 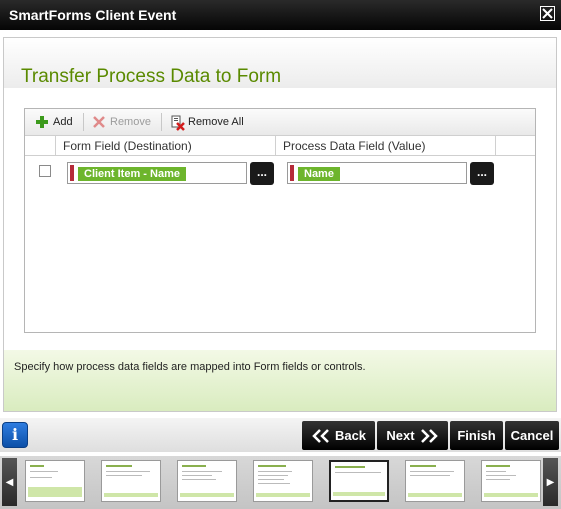 I want to click on next-button: Next, so click(x=412, y=435).